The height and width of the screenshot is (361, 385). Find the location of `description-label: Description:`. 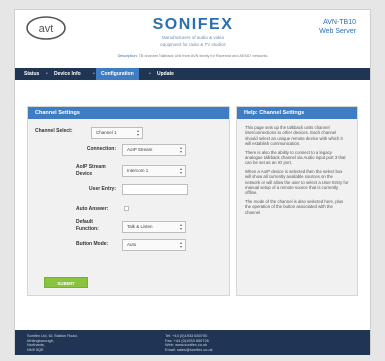

description-label: Description: is located at coordinates (127, 56).